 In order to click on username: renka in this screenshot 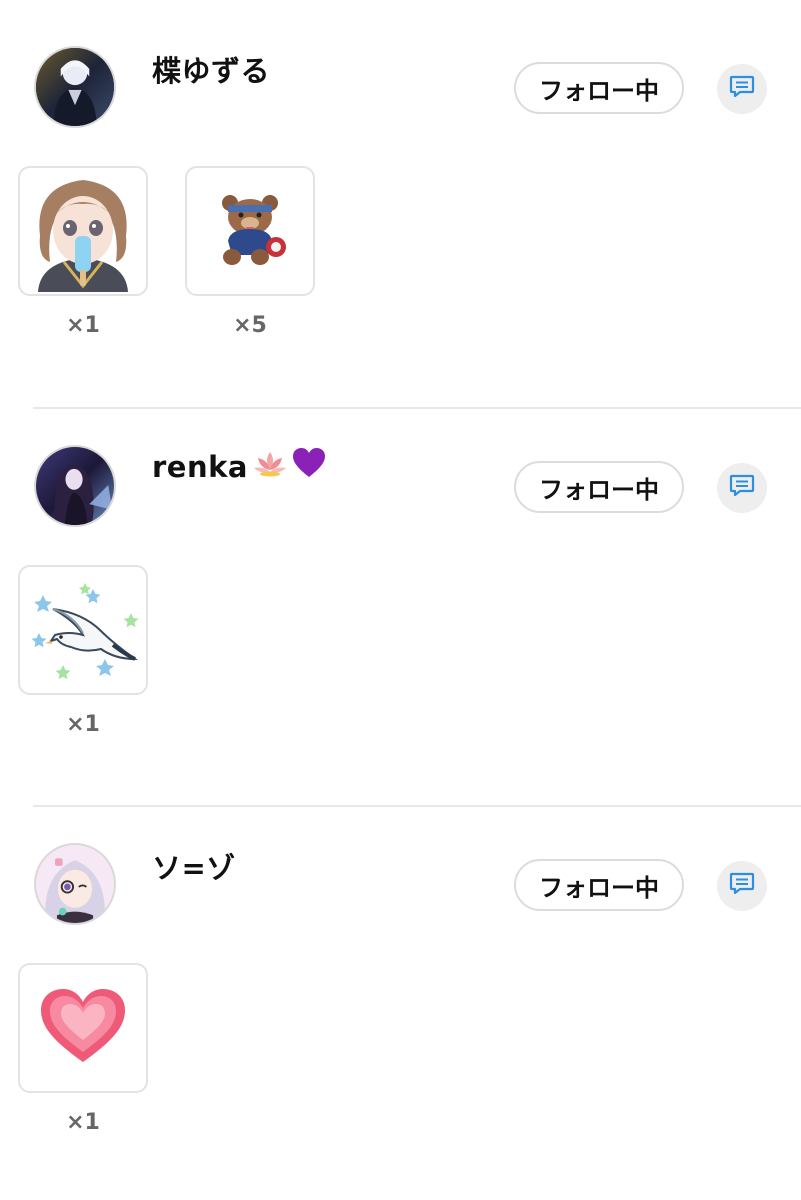, I will do `click(239, 466)`.